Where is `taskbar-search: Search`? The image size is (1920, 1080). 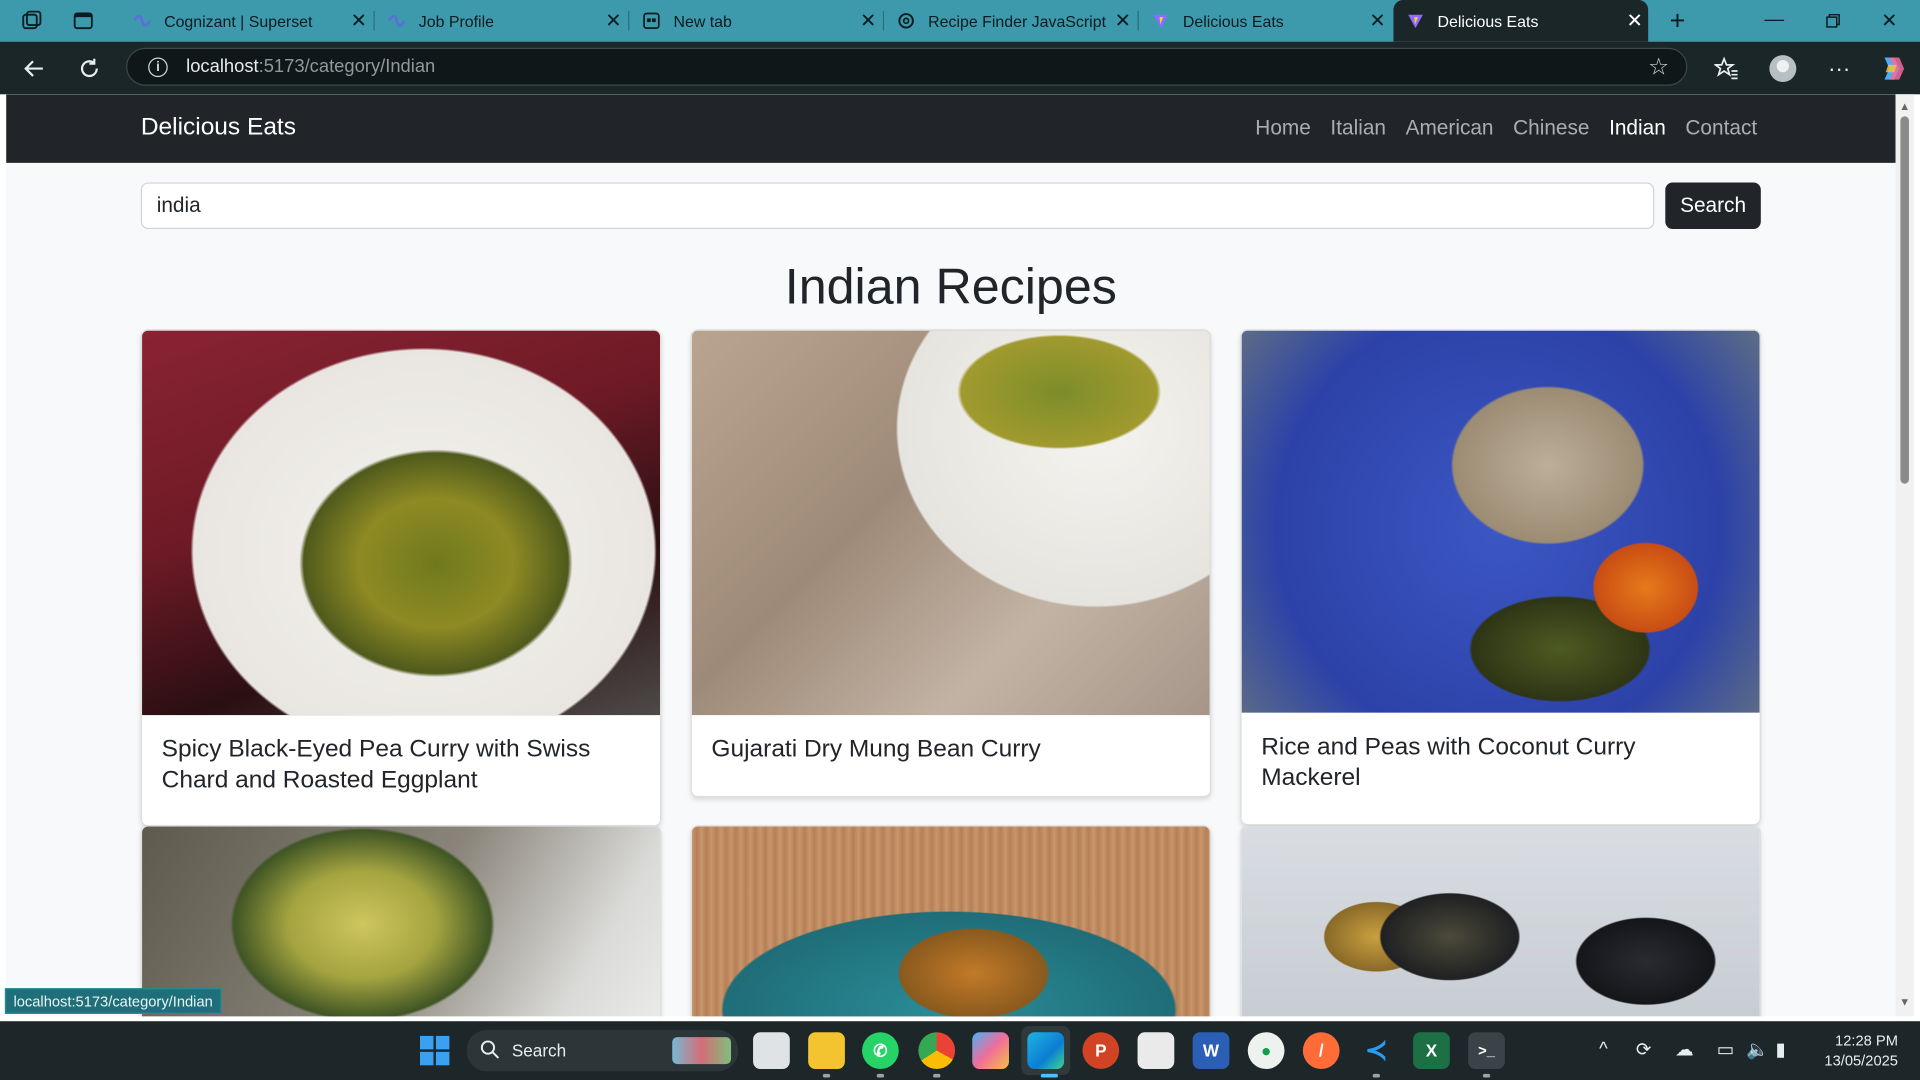 taskbar-search: Search is located at coordinates (602, 1050).